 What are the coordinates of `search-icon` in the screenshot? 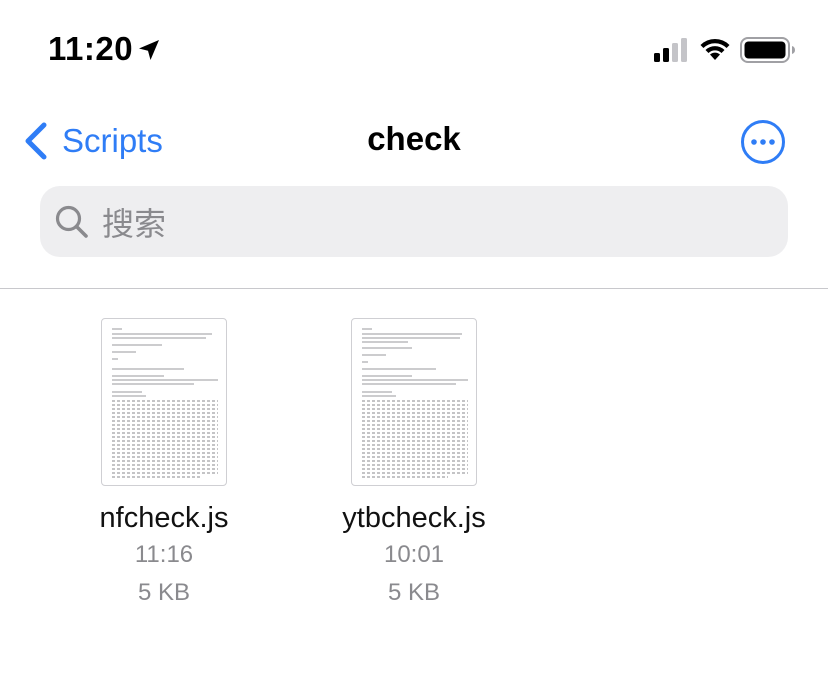 It's located at (71, 221).